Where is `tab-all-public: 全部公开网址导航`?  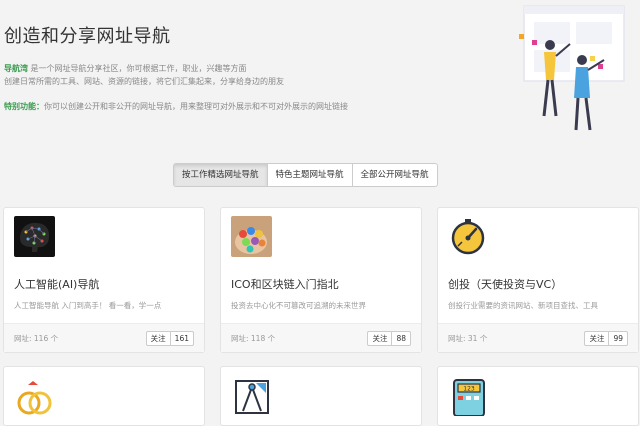 tab-all-public: 全部公开网址导航 is located at coordinates (395, 175).